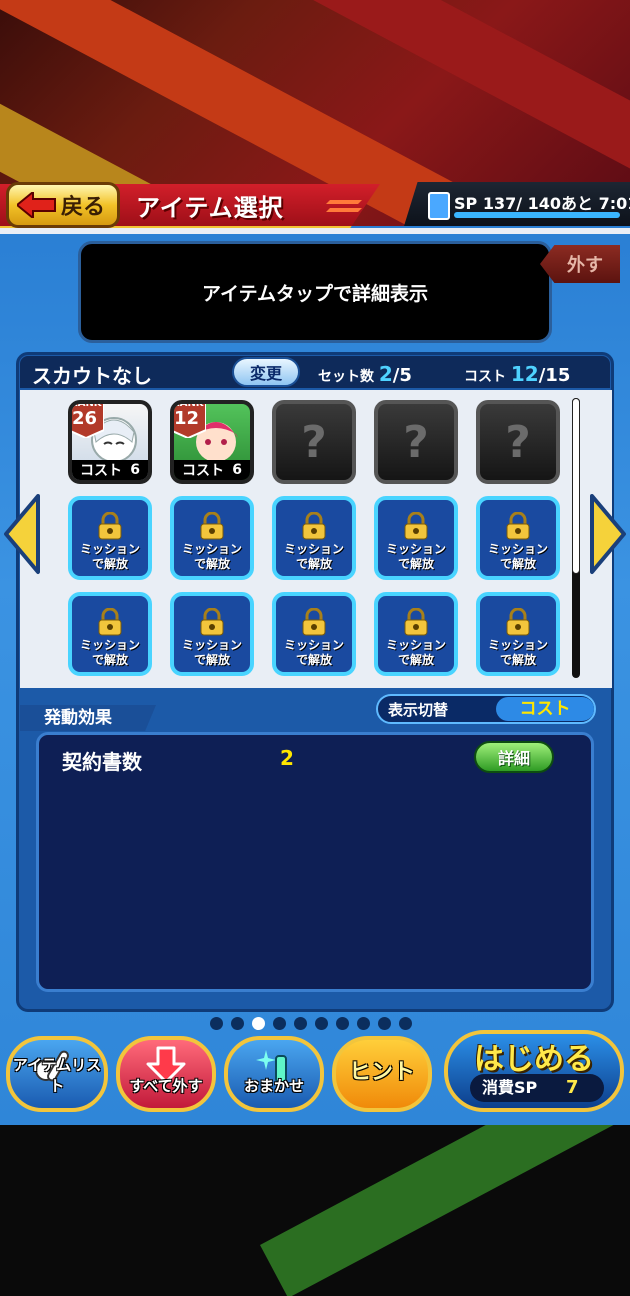  I want to click on change-label: 変更, so click(265, 373).